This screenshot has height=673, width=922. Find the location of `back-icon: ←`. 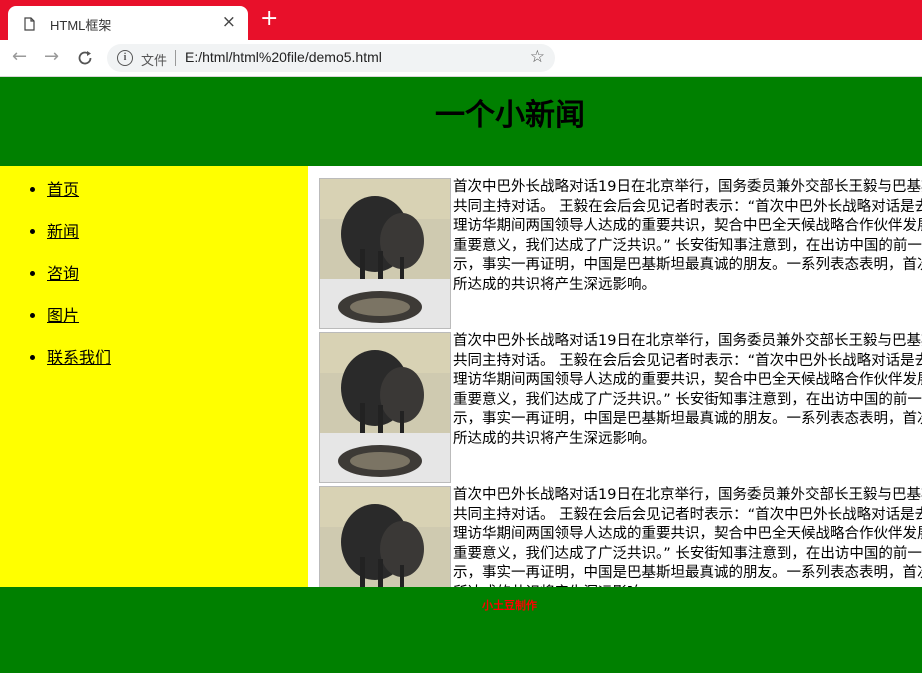

back-icon: ← is located at coordinates (19, 57).